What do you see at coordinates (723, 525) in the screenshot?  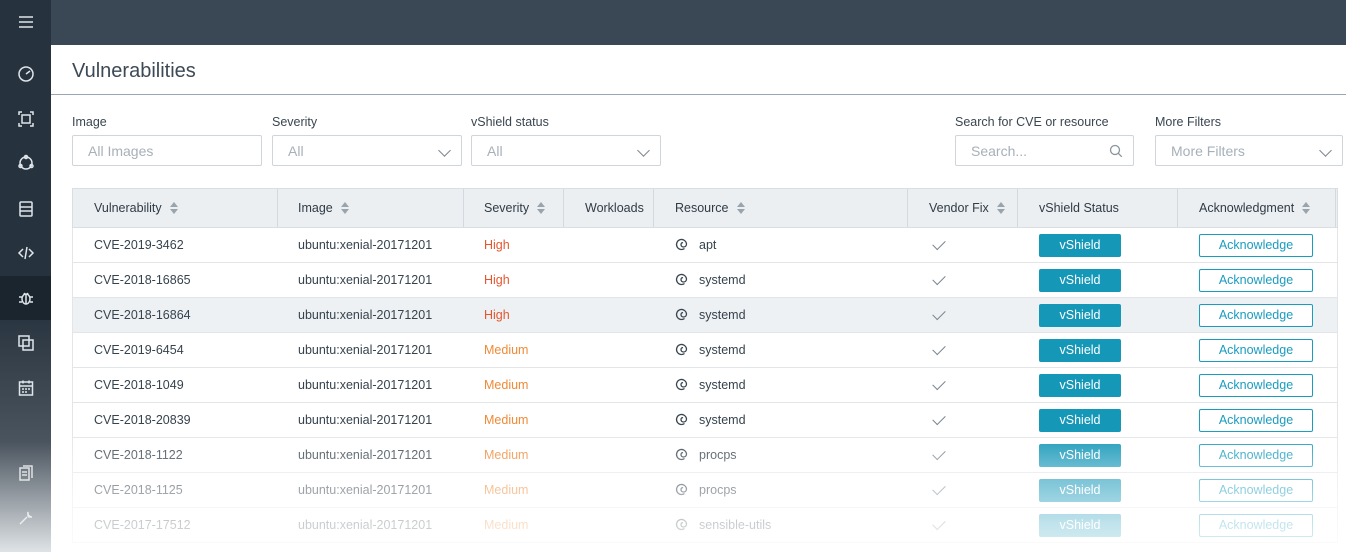 I see `resource-cell: sensible-utils` at bounding box center [723, 525].